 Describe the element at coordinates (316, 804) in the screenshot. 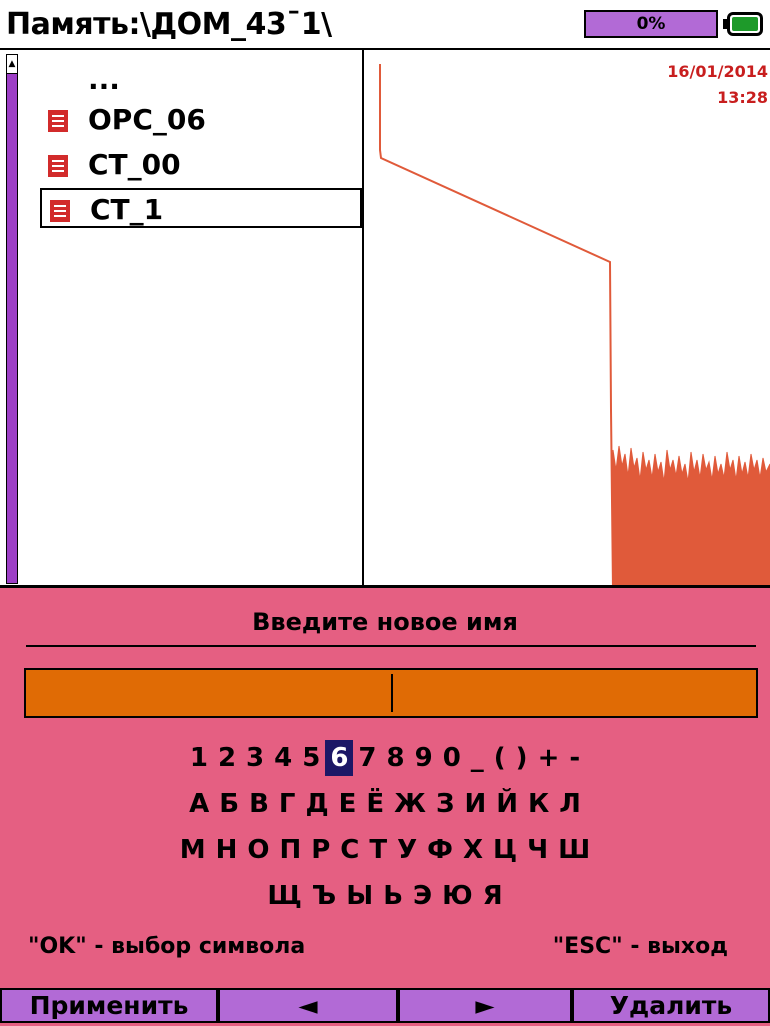

I see `key-1-4: Д` at that location.